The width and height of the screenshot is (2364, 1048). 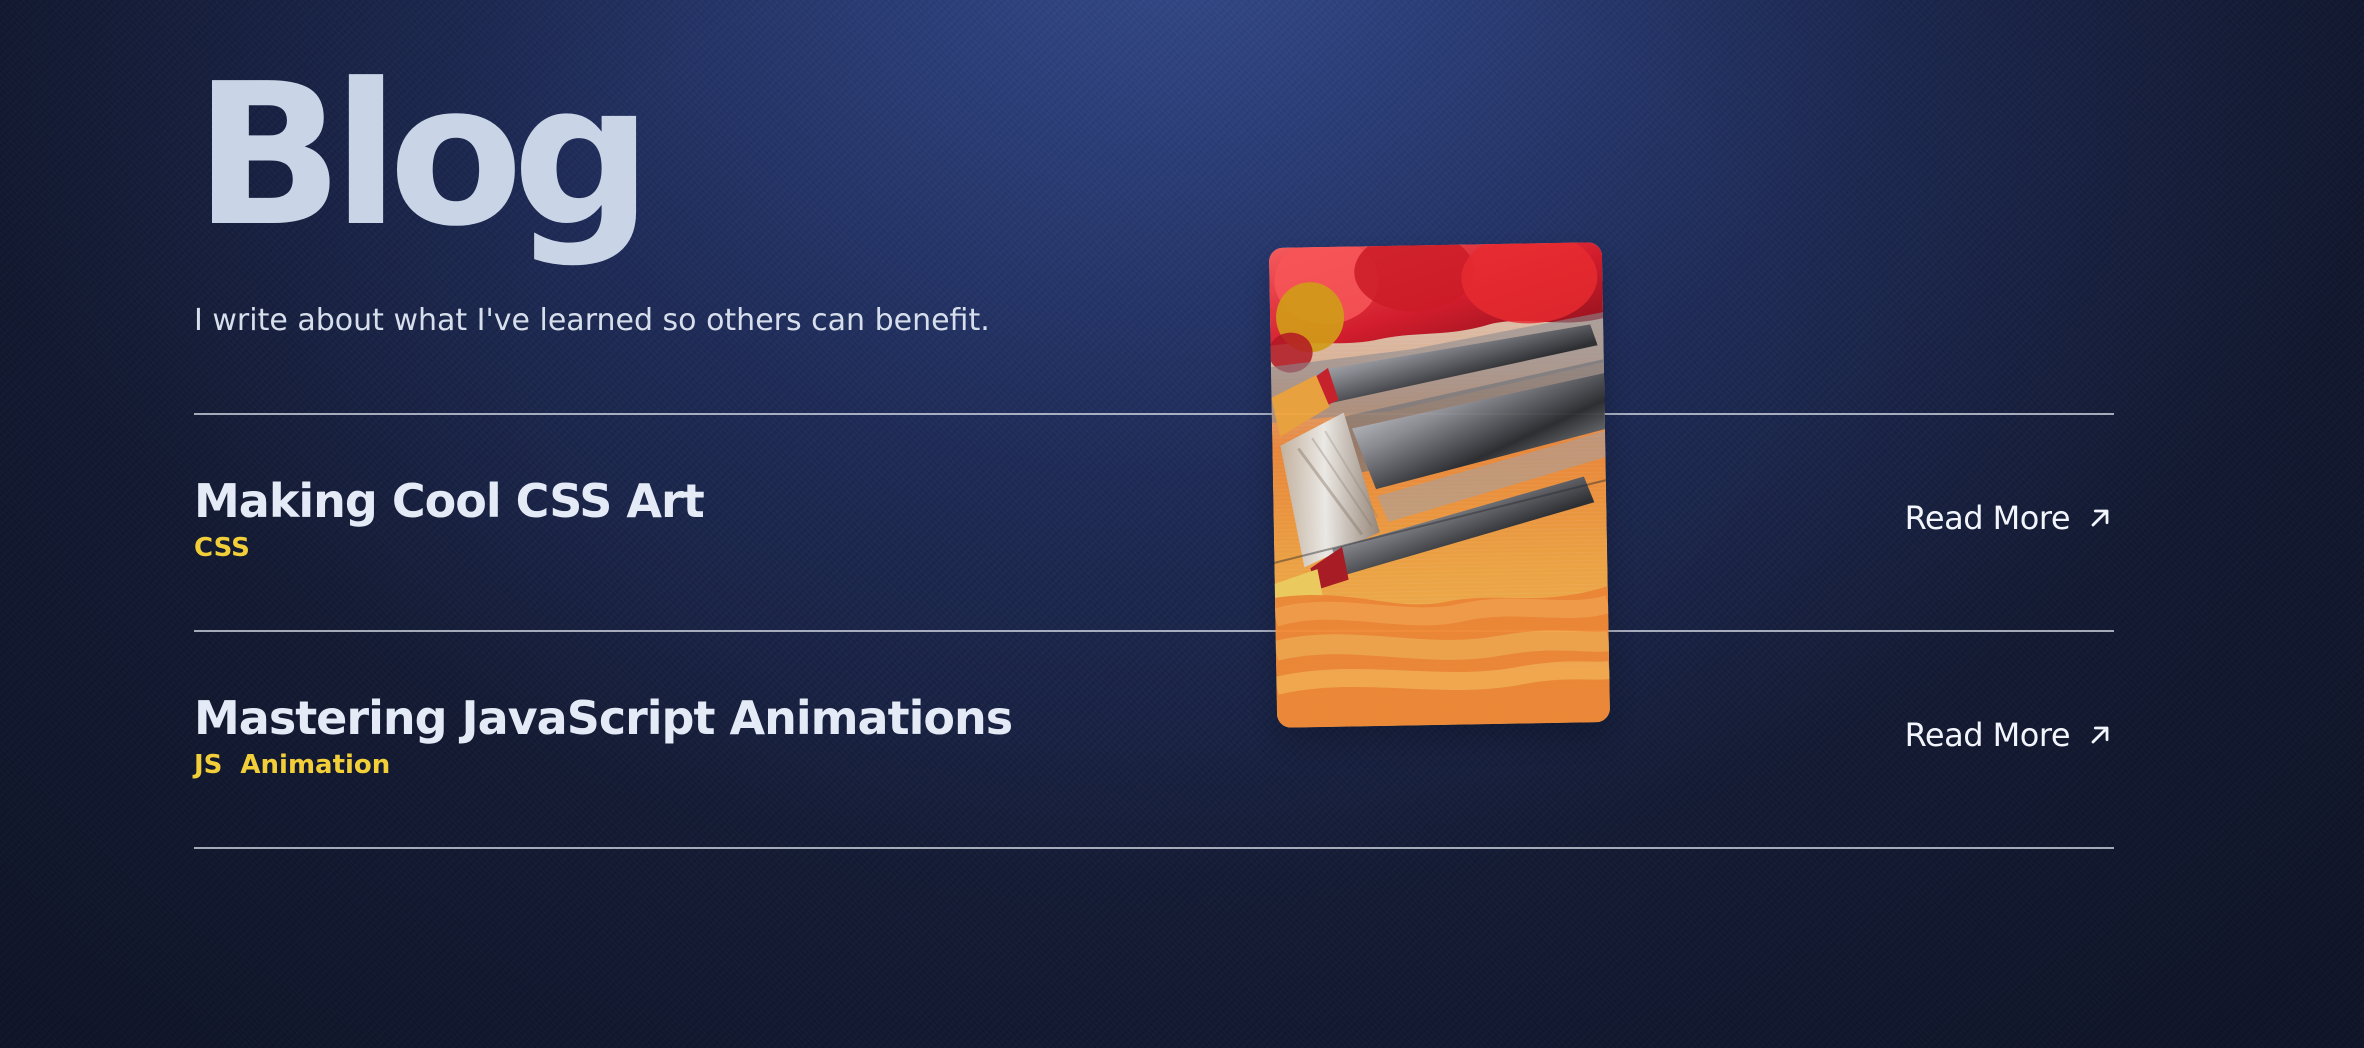 I want to click on blog-post-title: Mastering JavaScript Animations, so click(x=603, y=718).